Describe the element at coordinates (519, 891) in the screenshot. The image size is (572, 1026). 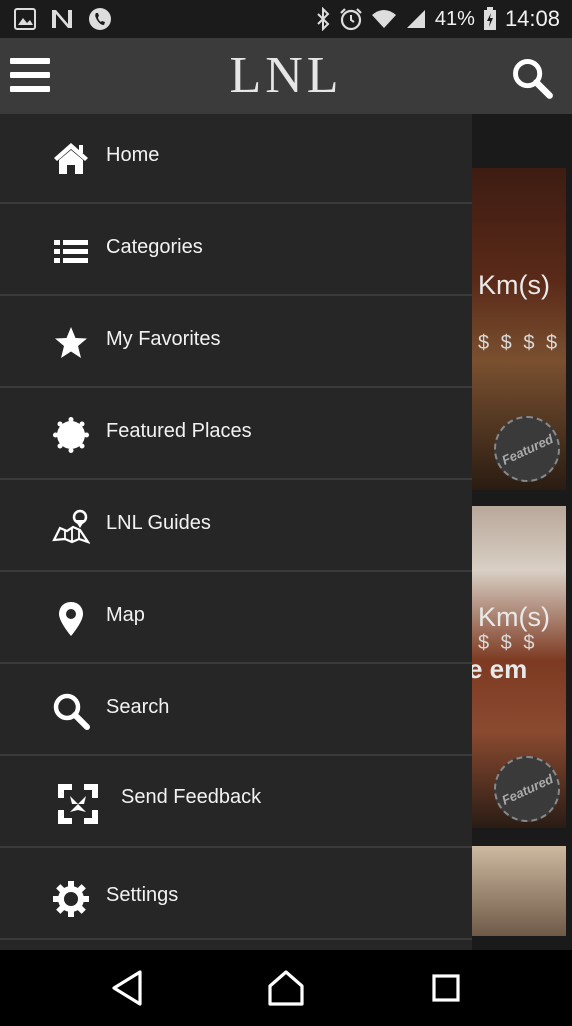
I see `place-card` at that location.